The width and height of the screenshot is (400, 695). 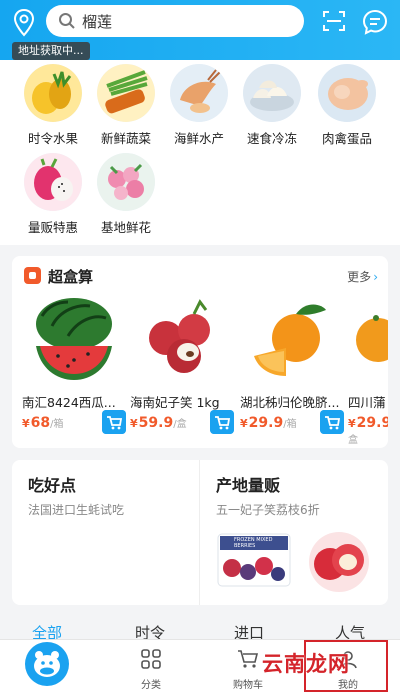 What do you see at coordinates (199, 93) in the screenshot?
I see `seafood-icon` at bounding box center [199, 93].